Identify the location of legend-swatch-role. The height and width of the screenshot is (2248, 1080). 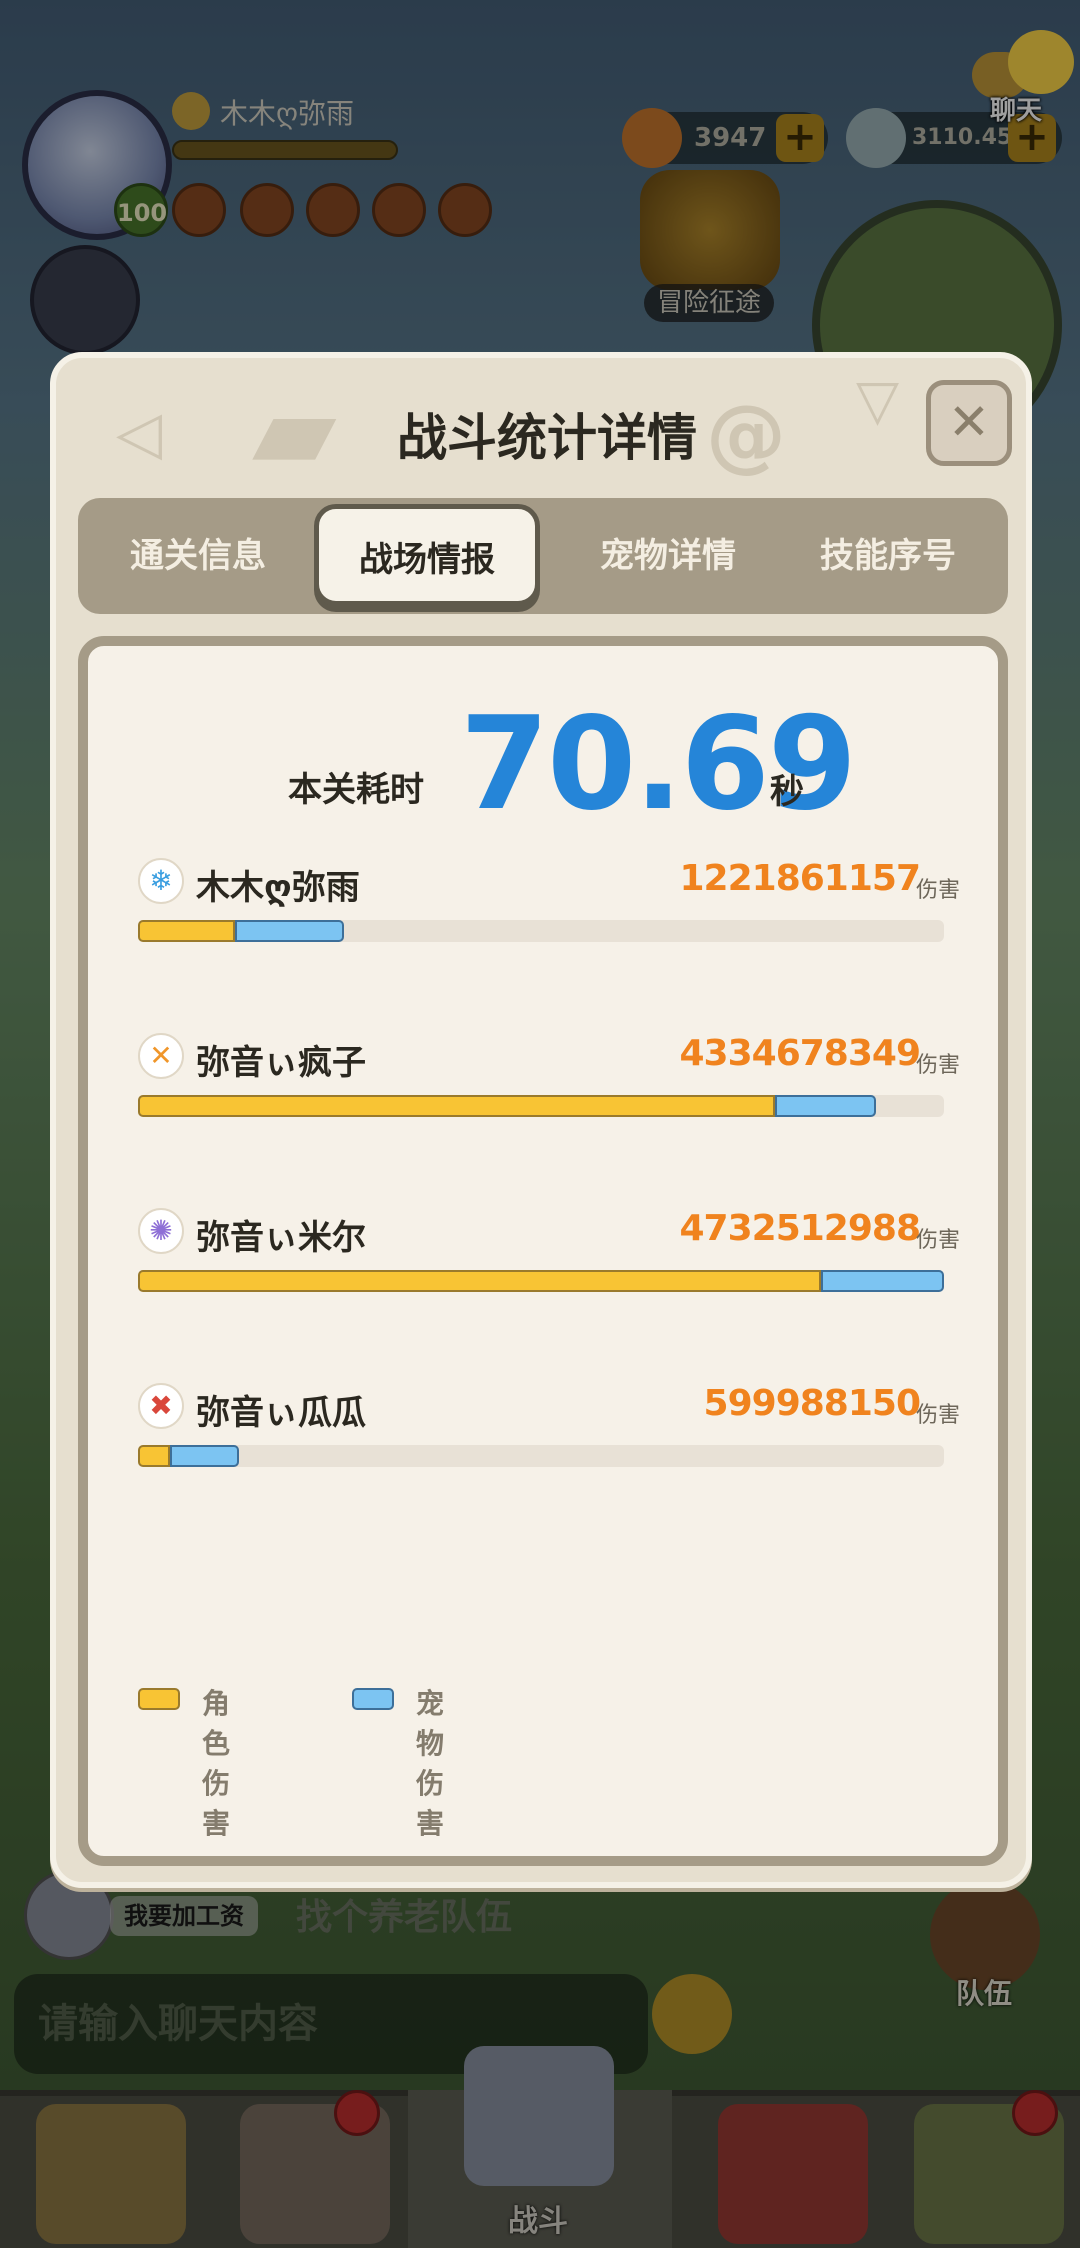
(159, 1699).